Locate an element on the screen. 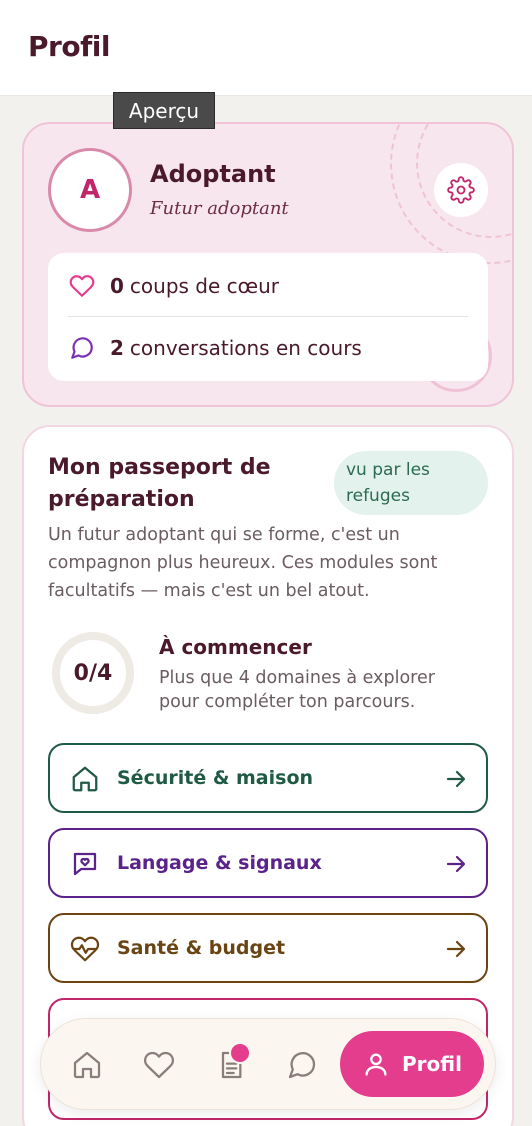  nav-messages is located at coordinates (302, 1065).